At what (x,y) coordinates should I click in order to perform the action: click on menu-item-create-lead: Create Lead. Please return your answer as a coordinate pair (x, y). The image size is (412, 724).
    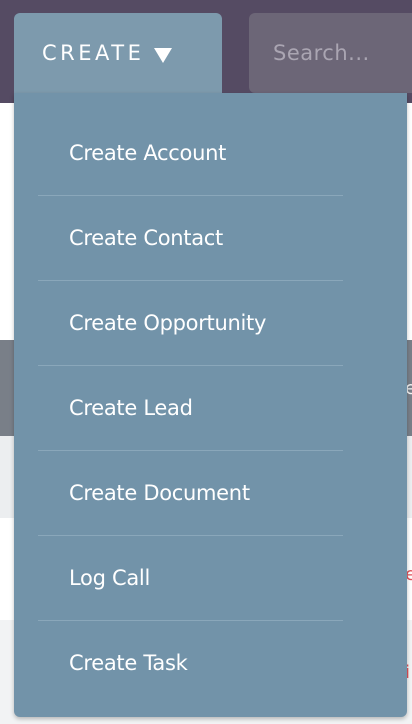
    Looking at the image, I should click on (210, 408).